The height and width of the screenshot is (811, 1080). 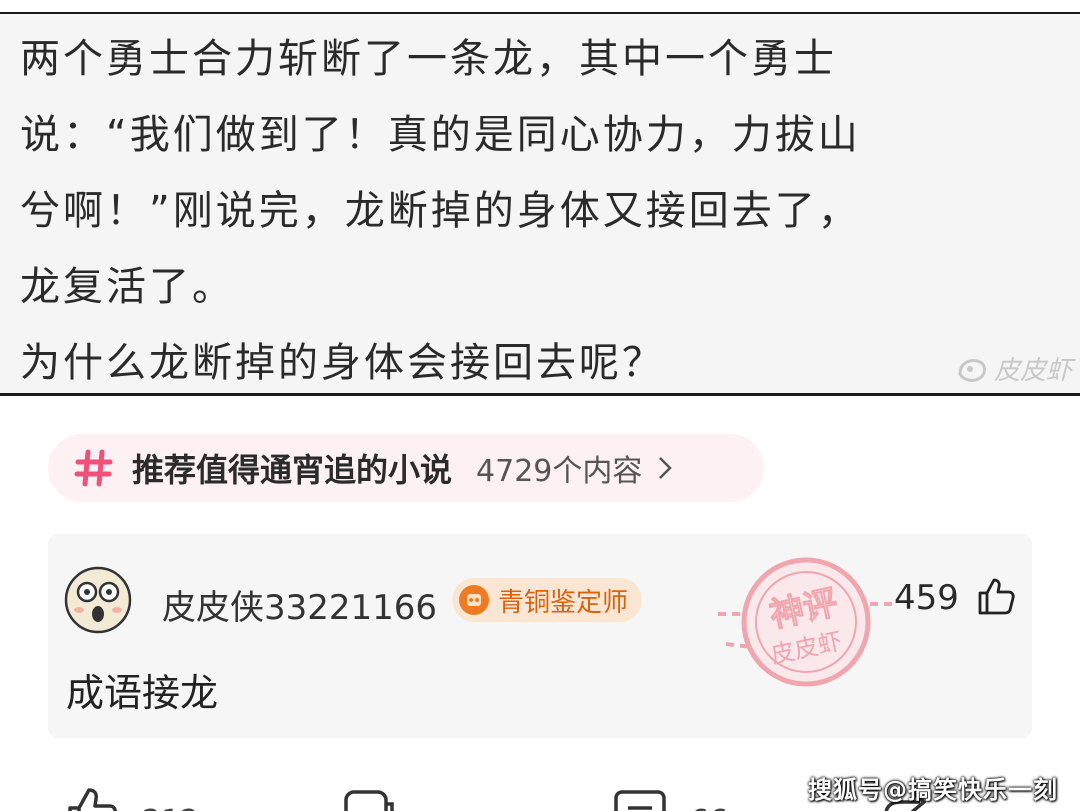 I want to click on reaction-icon, so click(x=369, y=800).